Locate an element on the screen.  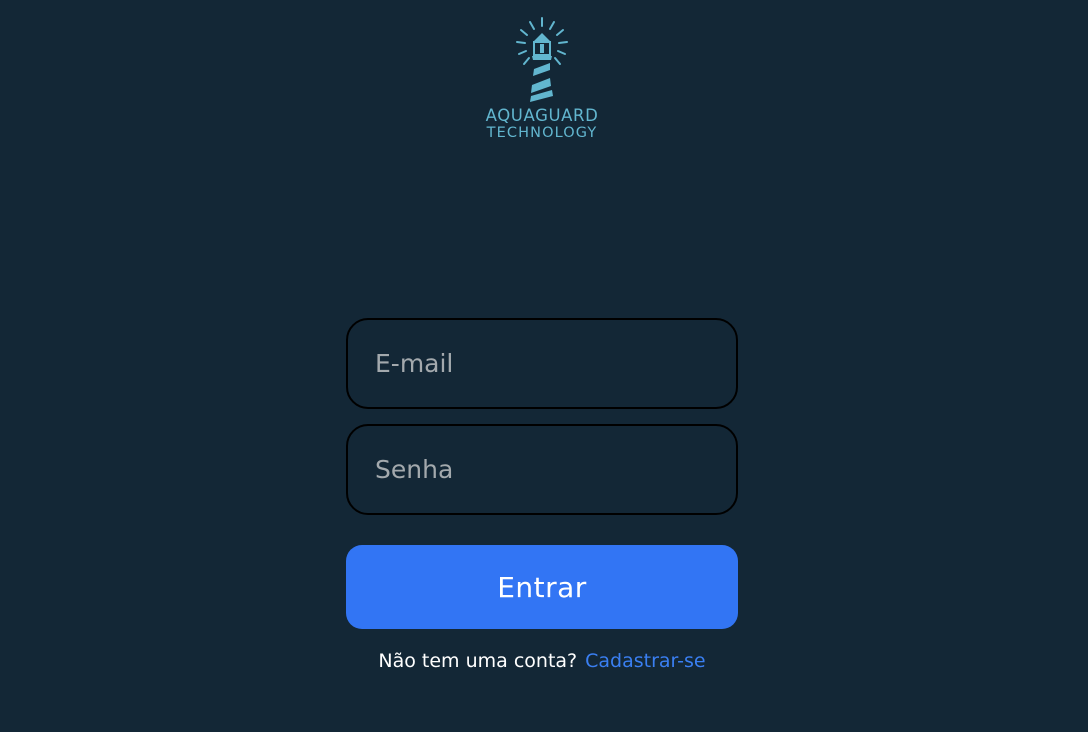
lighthouse-icon is located at coordinates (542, 59).